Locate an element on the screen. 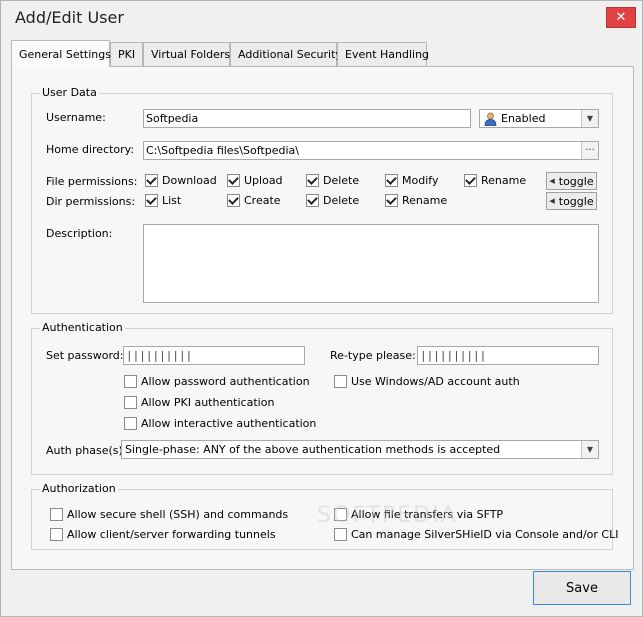  file-perm-modify-checkbox: Modify is located at coordinates (411, 180).